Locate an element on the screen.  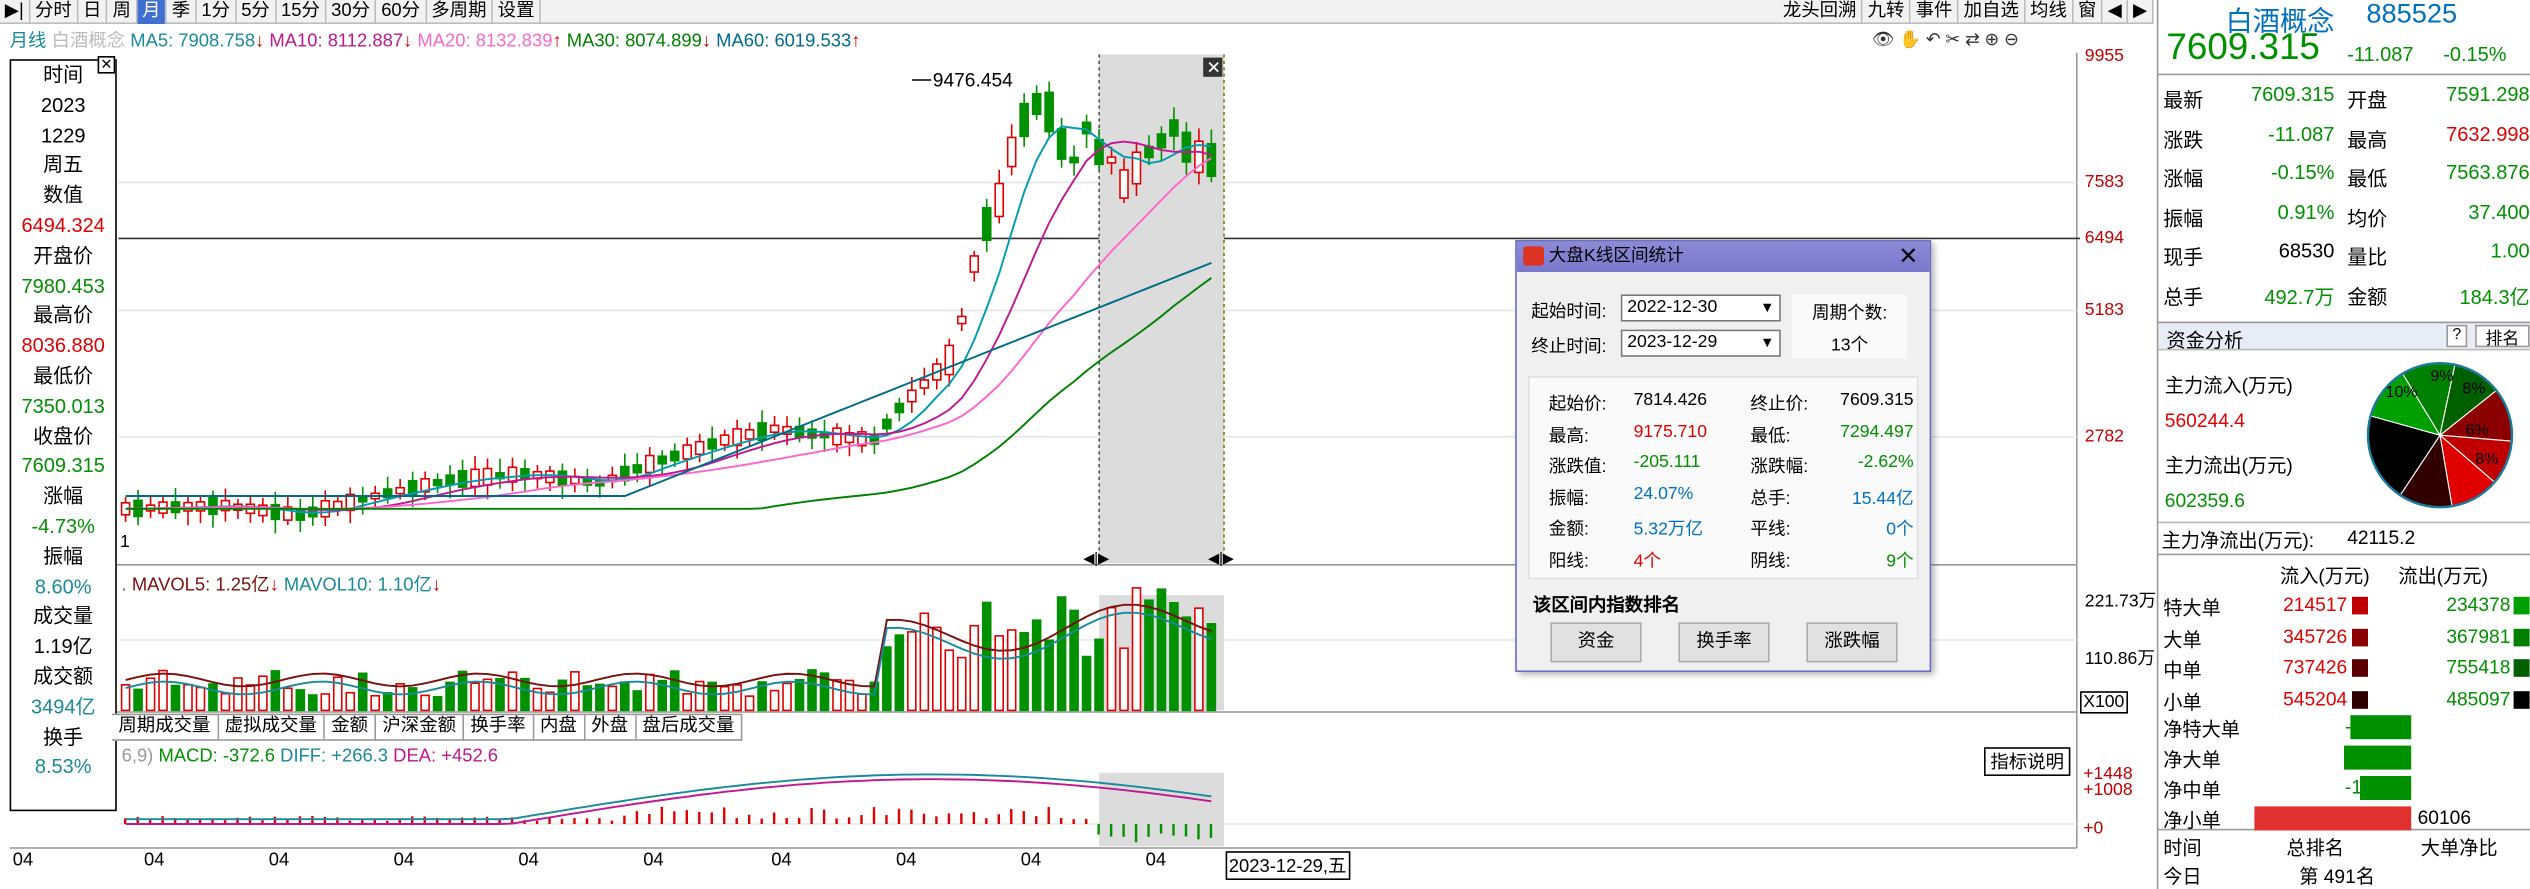
quote-value: 7609.315 is located at coordinates (2292, 94).